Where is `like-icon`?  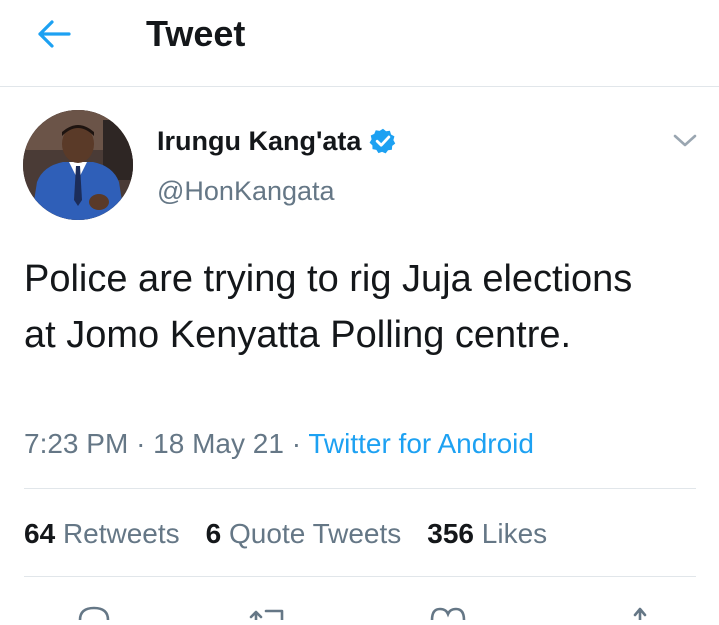 like-icon is located at coordinates (448, 614).